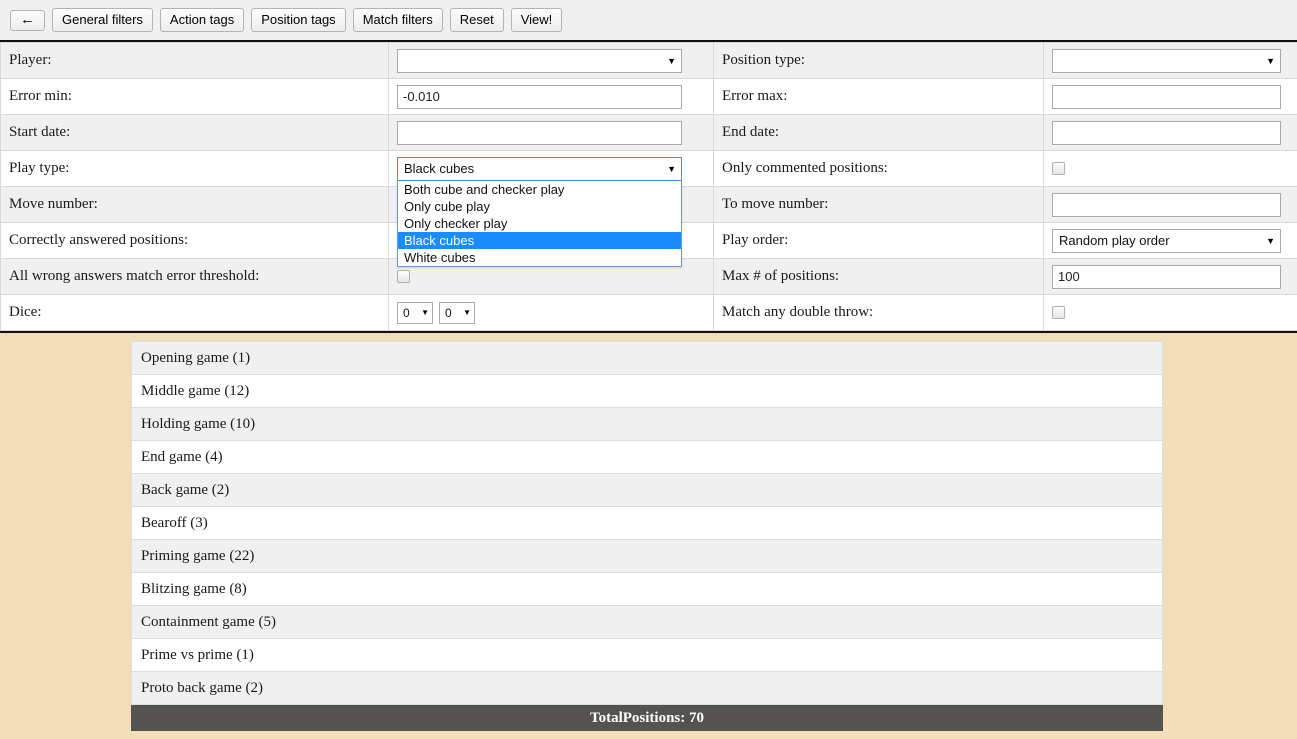  What do you see at coordinates (647, 655) in the screenshot?
I see `position-tag-row: Prime vs prime (1)` at bounding box center [647, 655].